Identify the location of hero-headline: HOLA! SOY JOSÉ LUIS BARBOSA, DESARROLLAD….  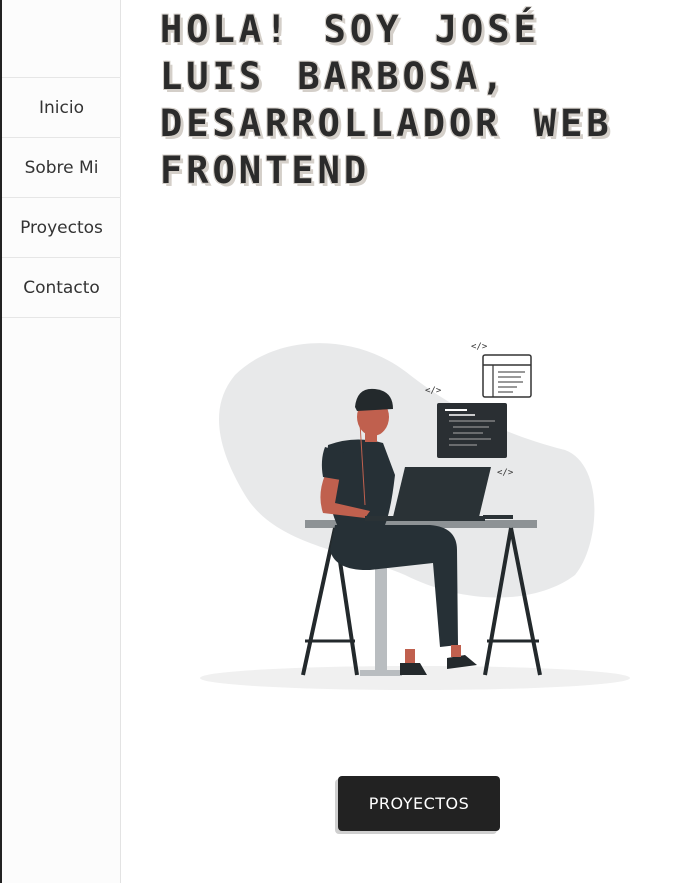
(386, 100).